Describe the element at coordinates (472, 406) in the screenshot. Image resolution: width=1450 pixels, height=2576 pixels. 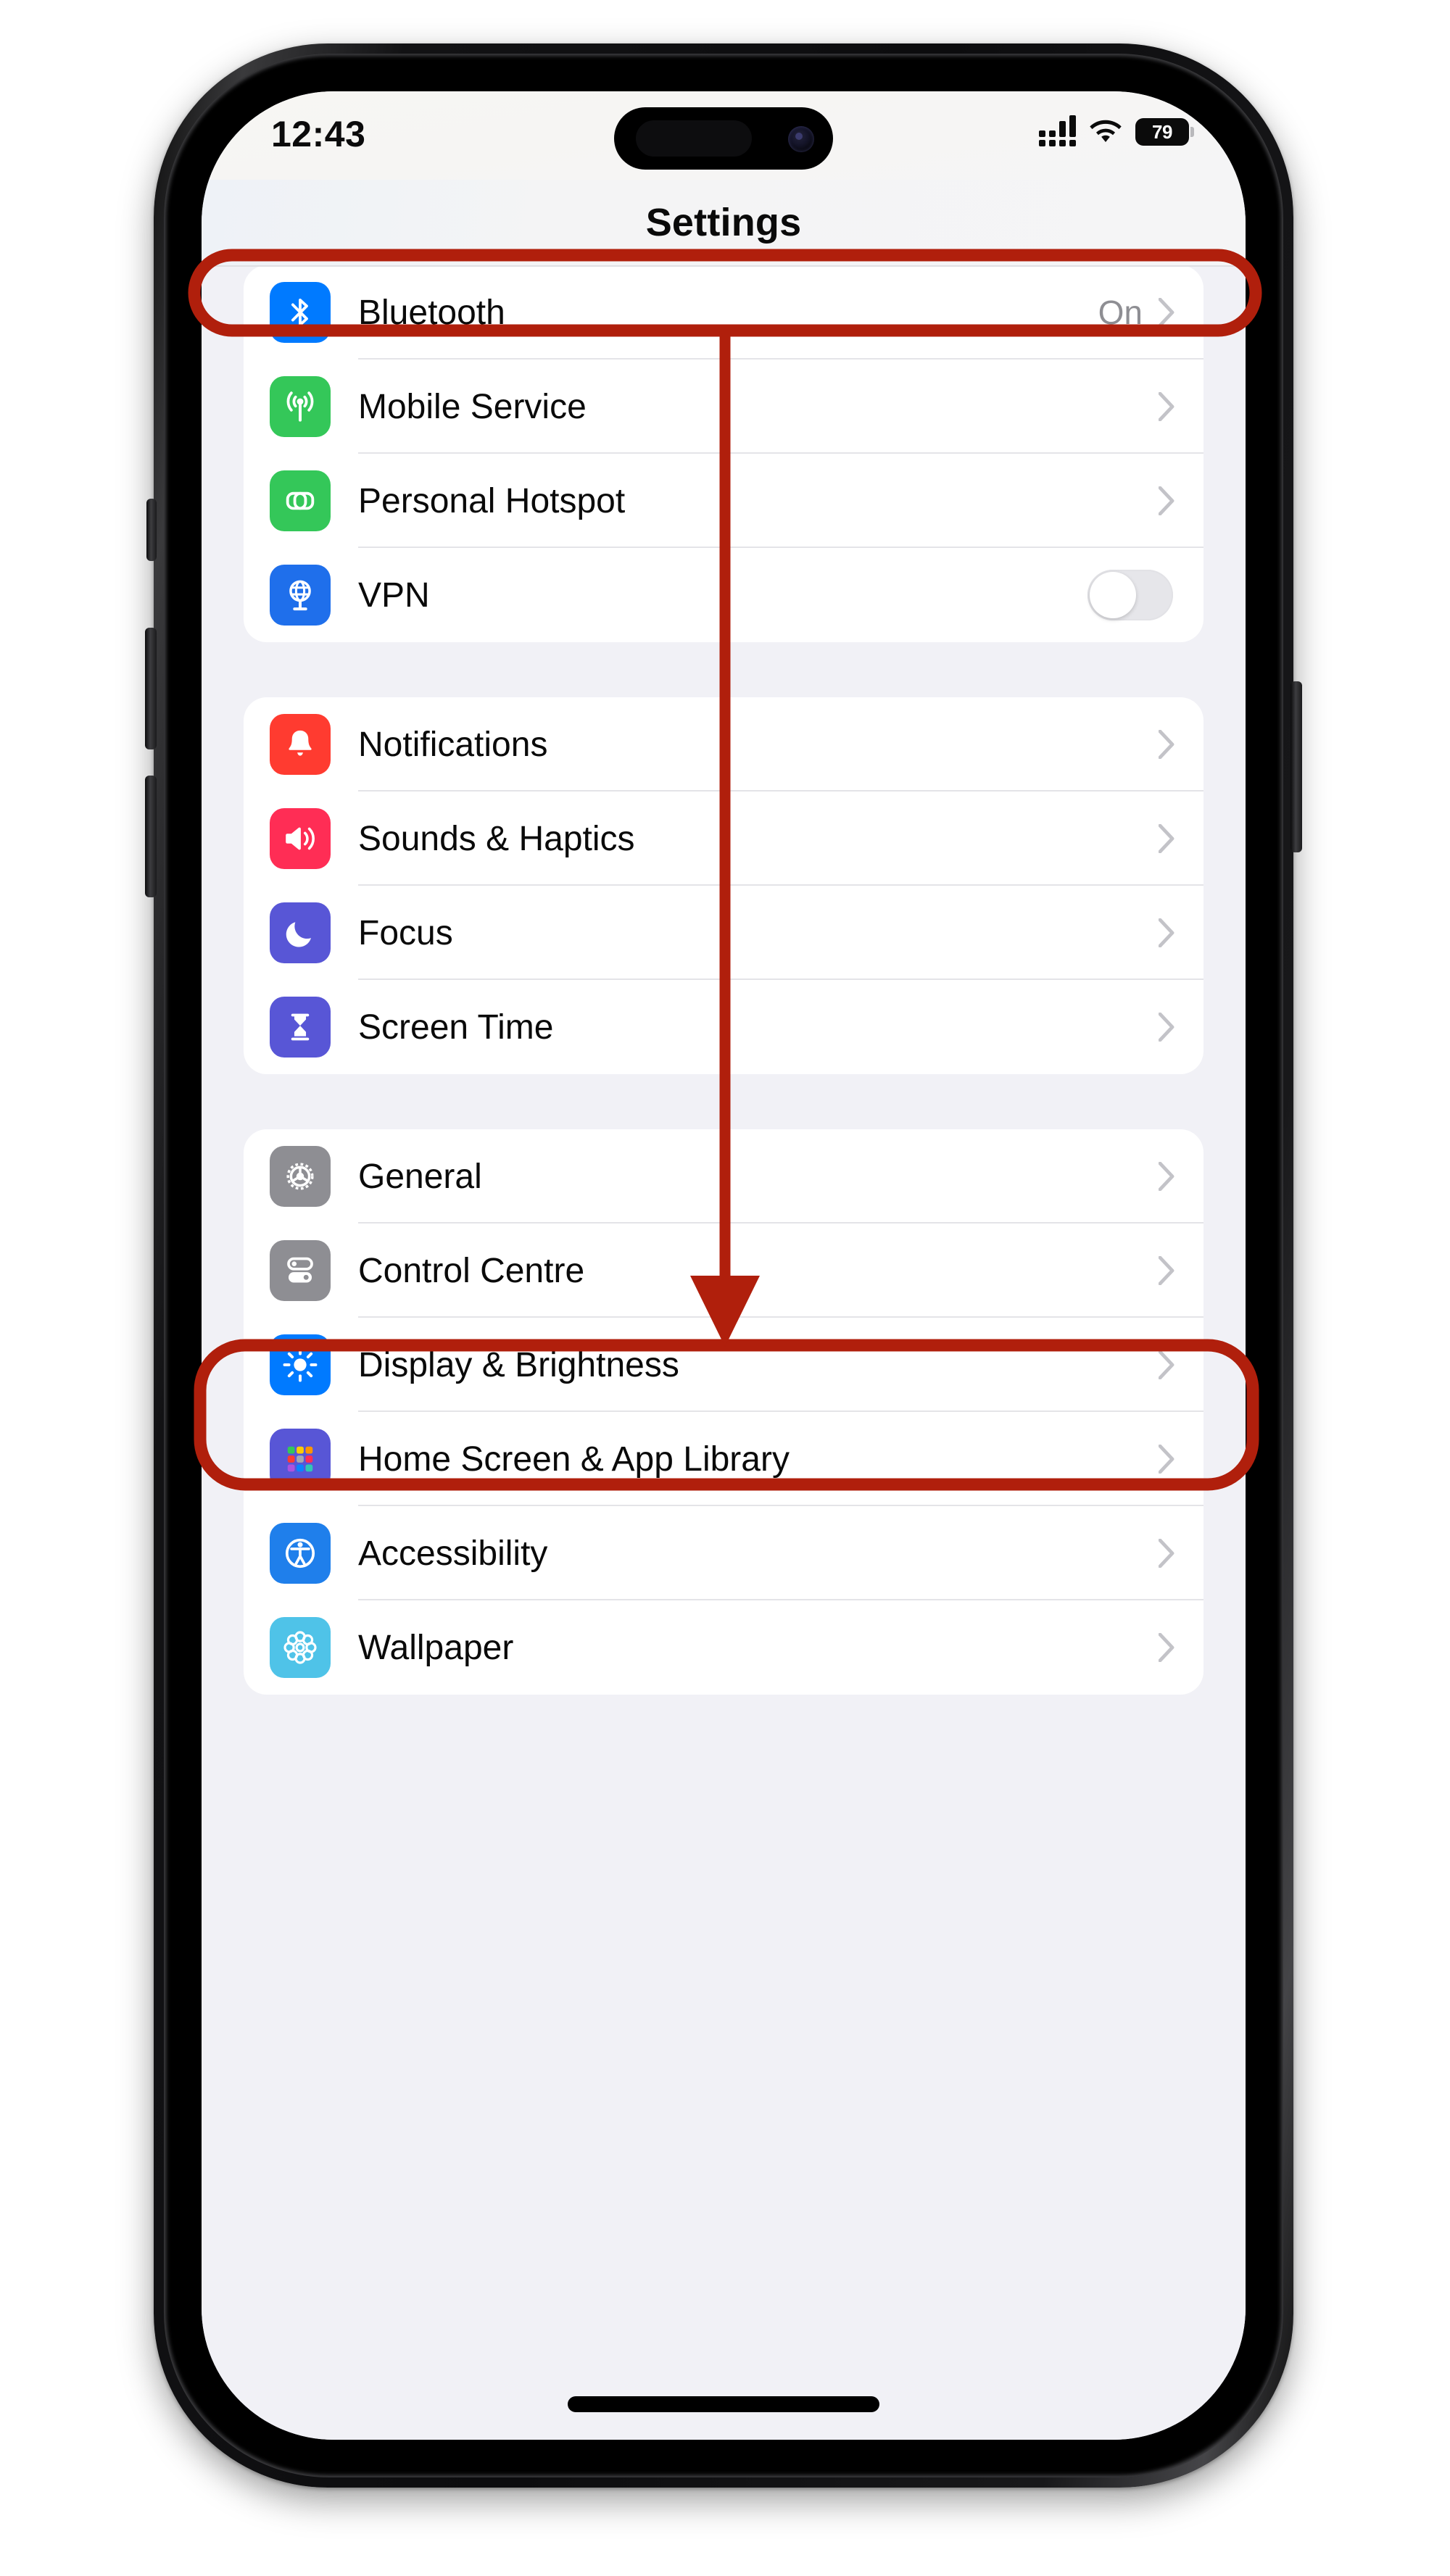
I see `settings-row-label: Mobile Service` at that location.